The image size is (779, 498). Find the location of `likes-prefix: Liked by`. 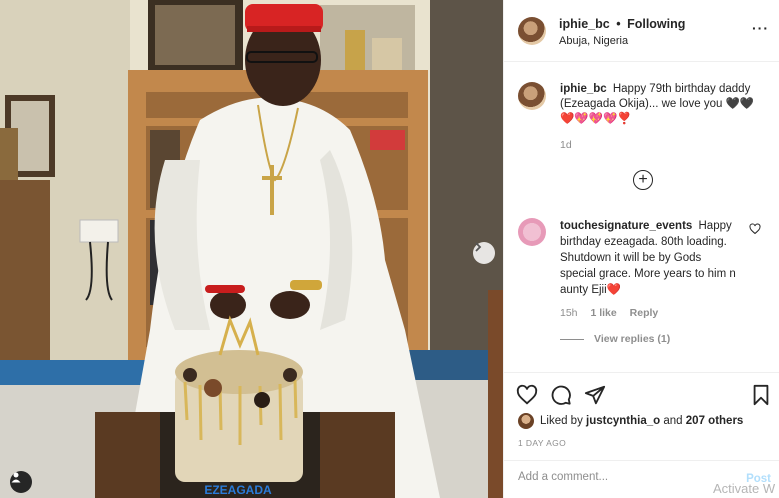

likes-prefix: Liked by is located at coordinates (561, 421).